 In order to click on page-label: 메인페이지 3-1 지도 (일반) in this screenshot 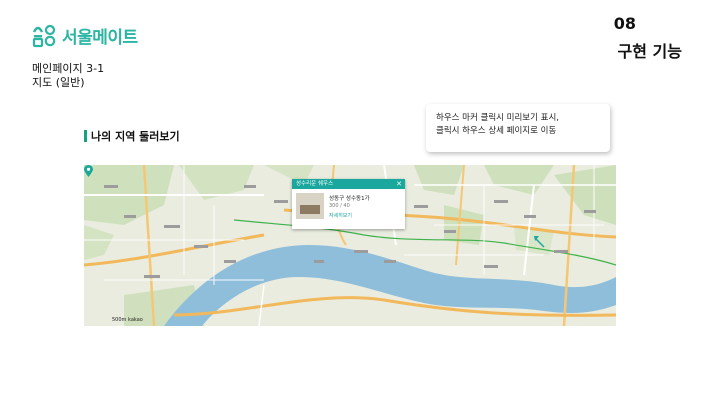, I will do `click(68, 76)`.